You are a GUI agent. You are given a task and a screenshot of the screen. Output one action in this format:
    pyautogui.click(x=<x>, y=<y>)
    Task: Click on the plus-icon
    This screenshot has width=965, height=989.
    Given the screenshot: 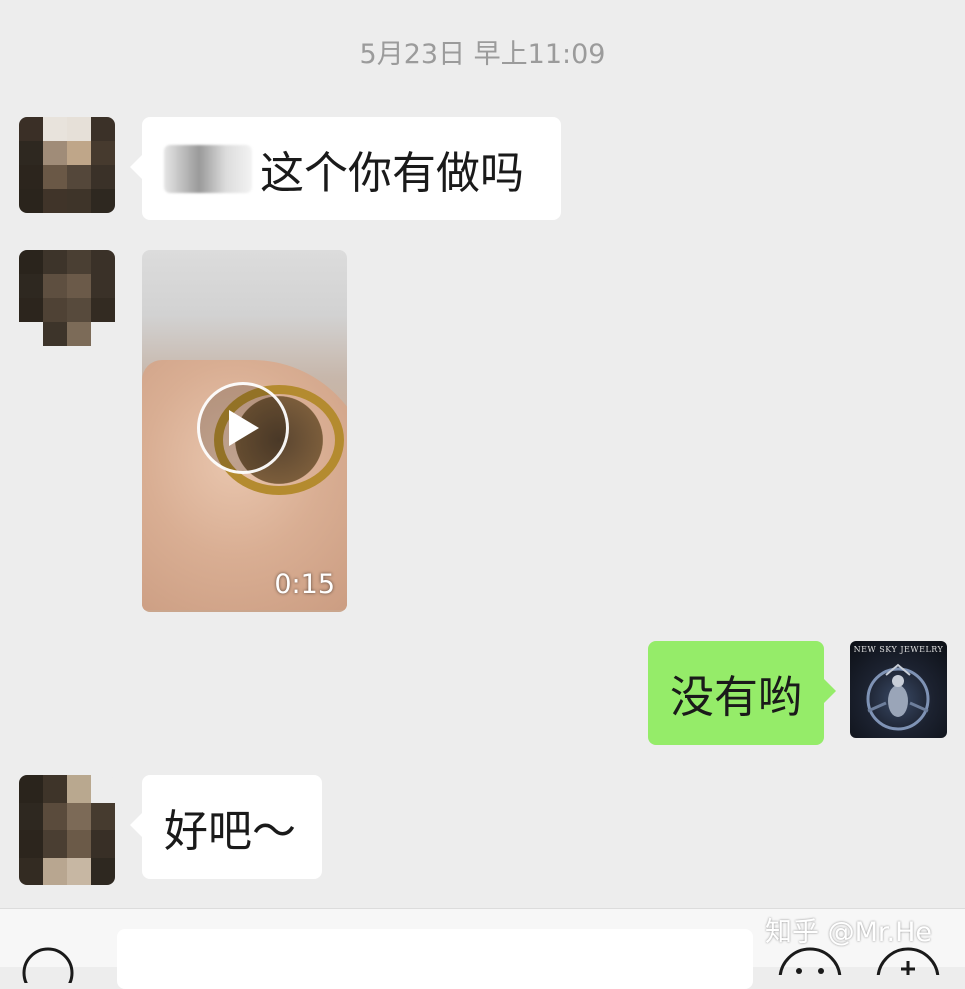 What is the action you would take?
    pyautogui.click(x=908, y=960)
    